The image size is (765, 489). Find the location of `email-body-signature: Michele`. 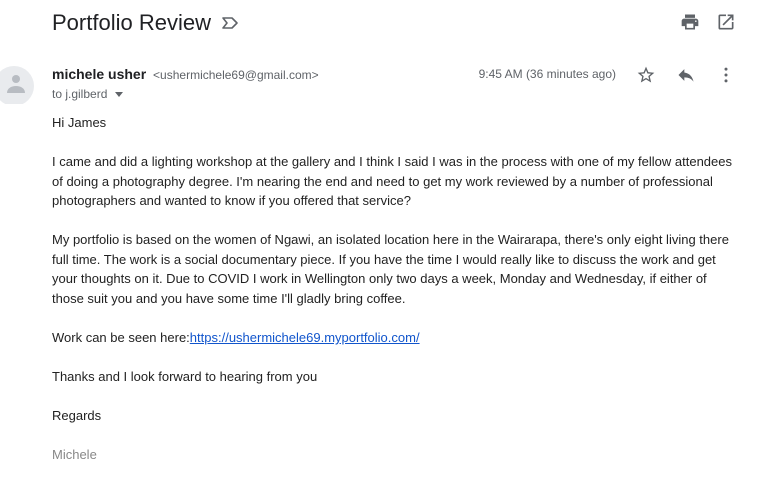

email-body-signature: Michele is located at coordinates (397, 455).